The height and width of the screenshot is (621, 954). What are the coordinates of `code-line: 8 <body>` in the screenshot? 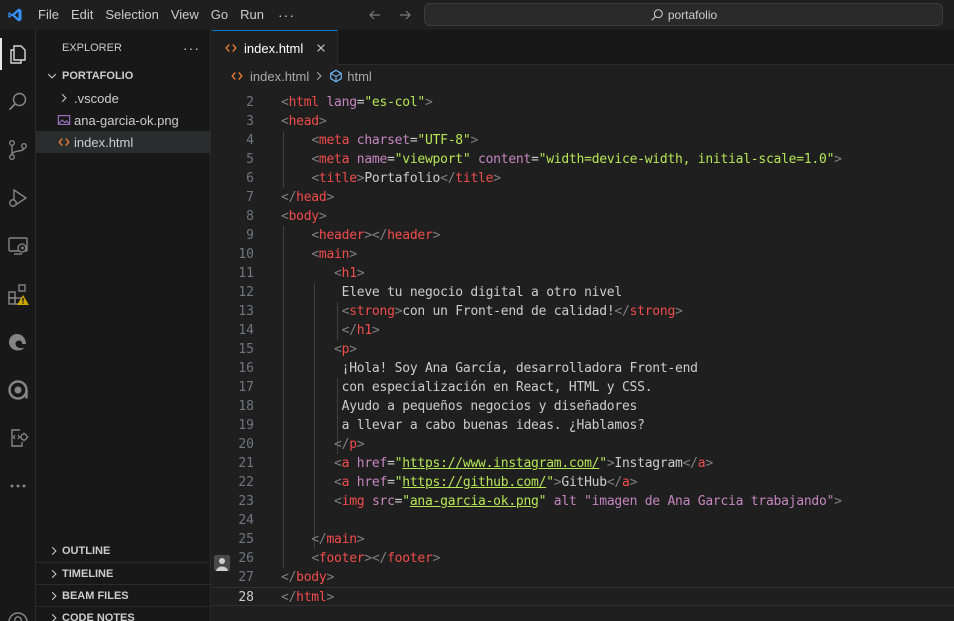 It's located at (583, 216).